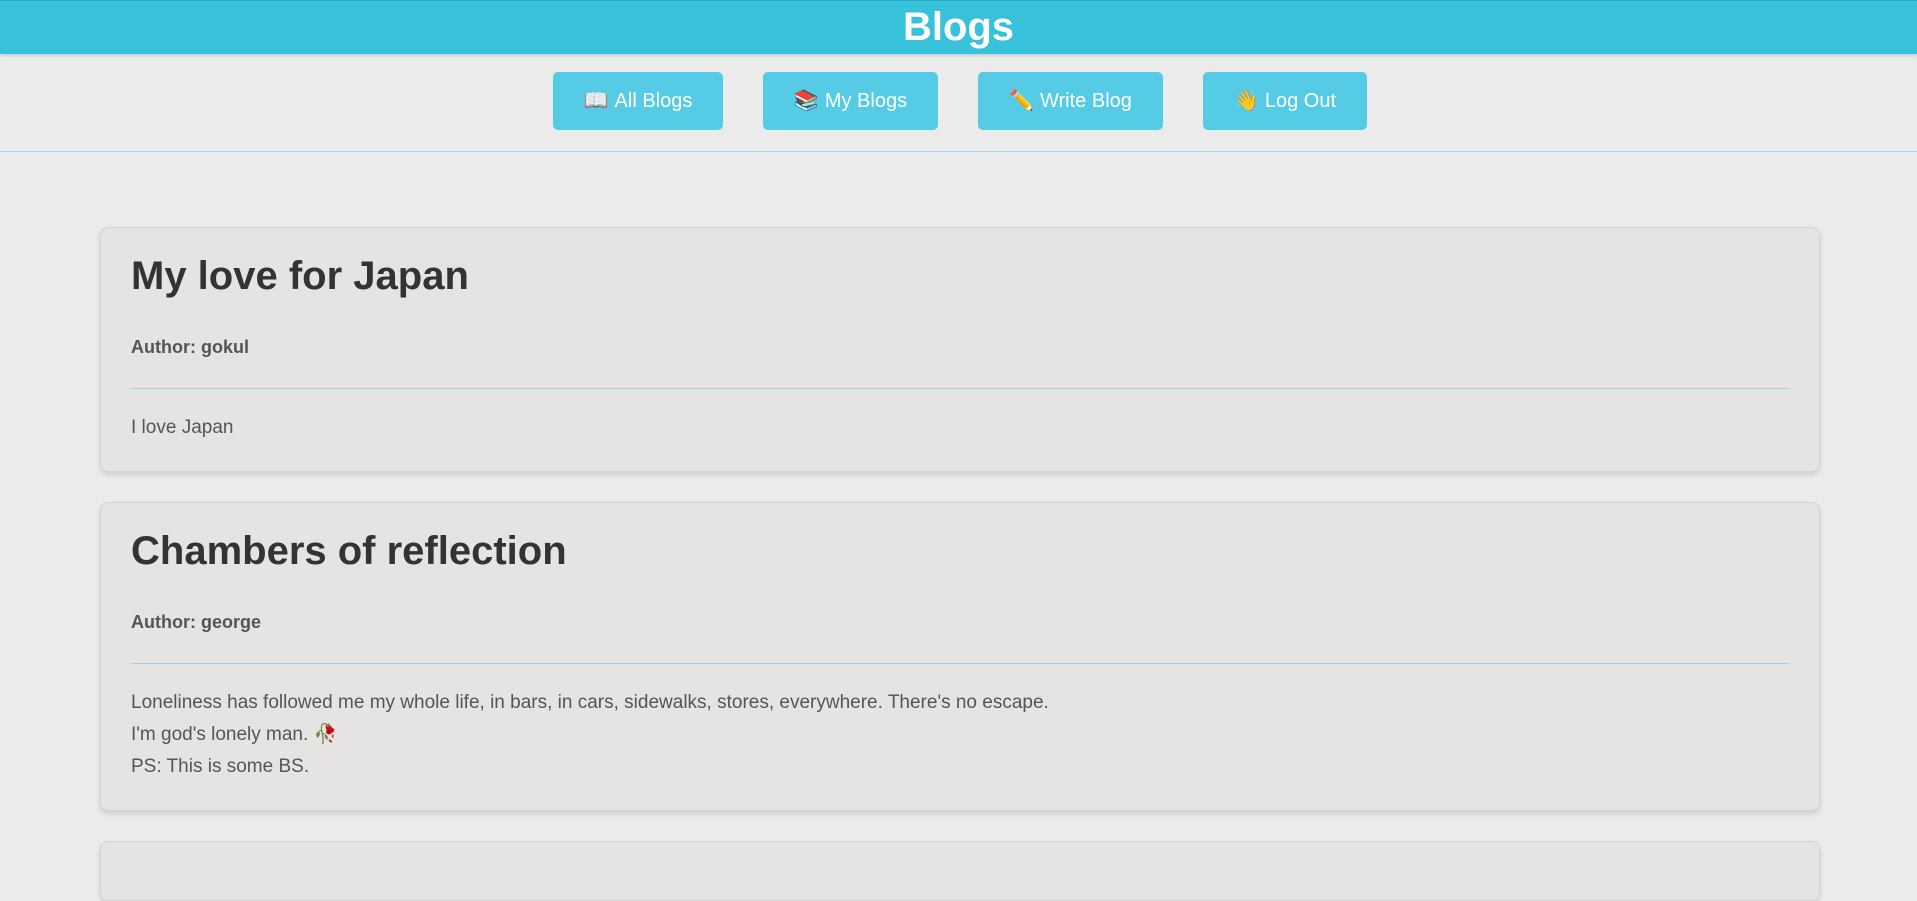 The image size is (1917, 901). I want to click on my-blogs-label: My Blogs, so click(866, 101).